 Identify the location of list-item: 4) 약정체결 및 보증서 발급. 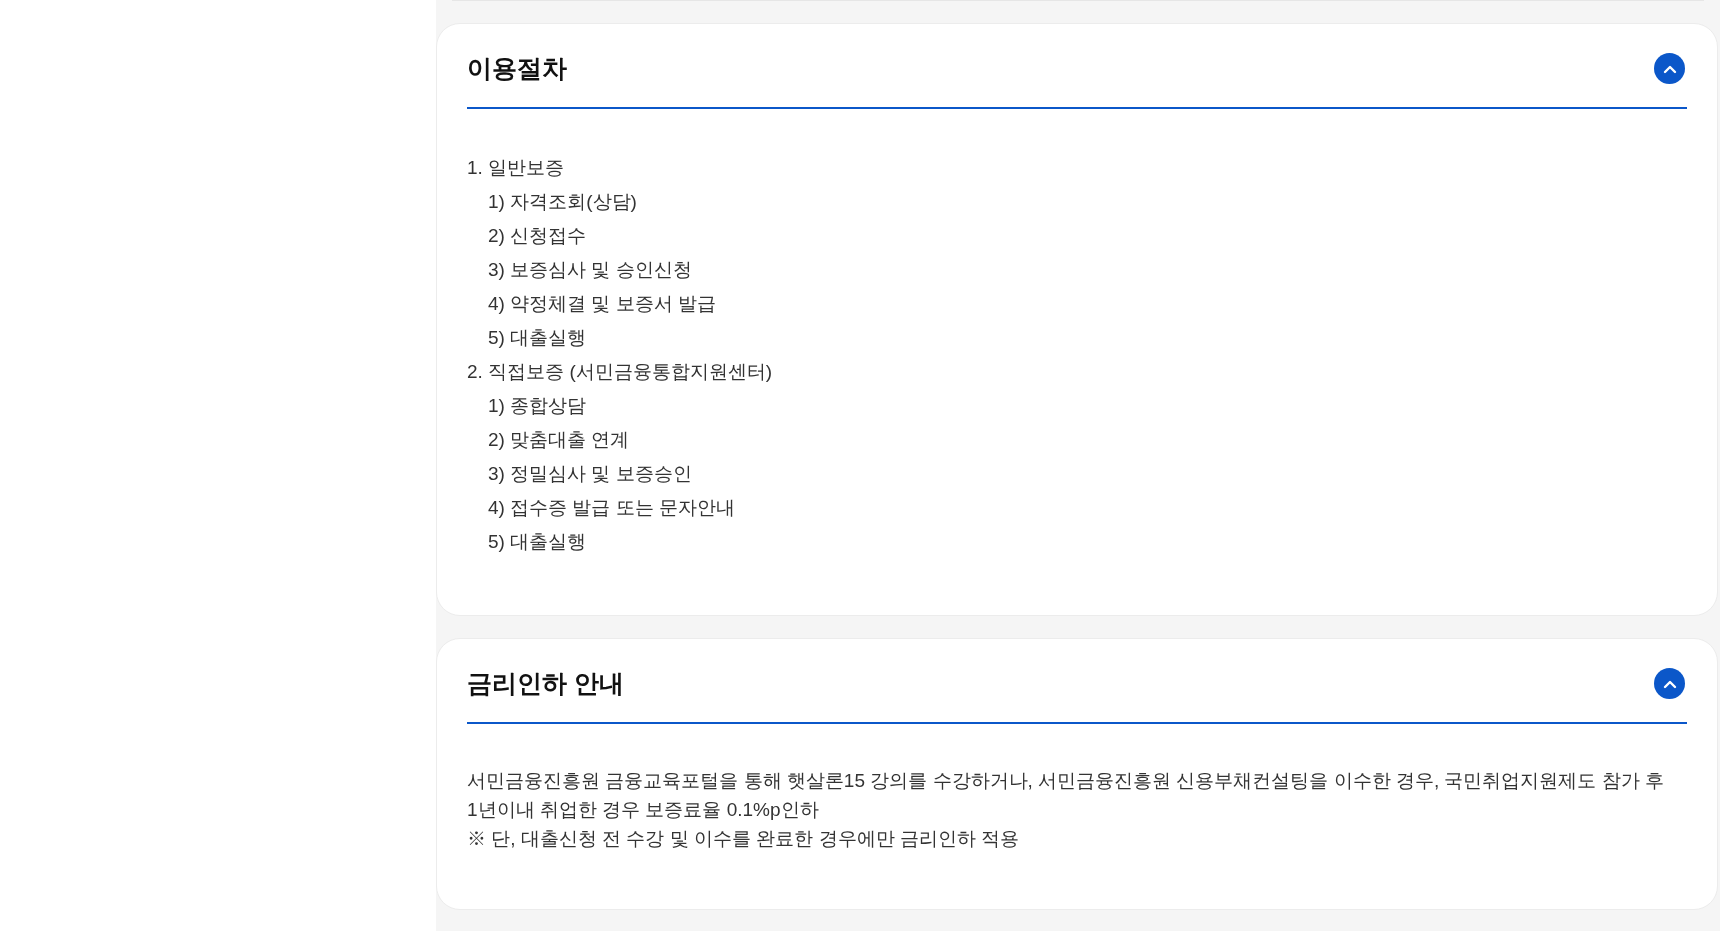
(602, 304).